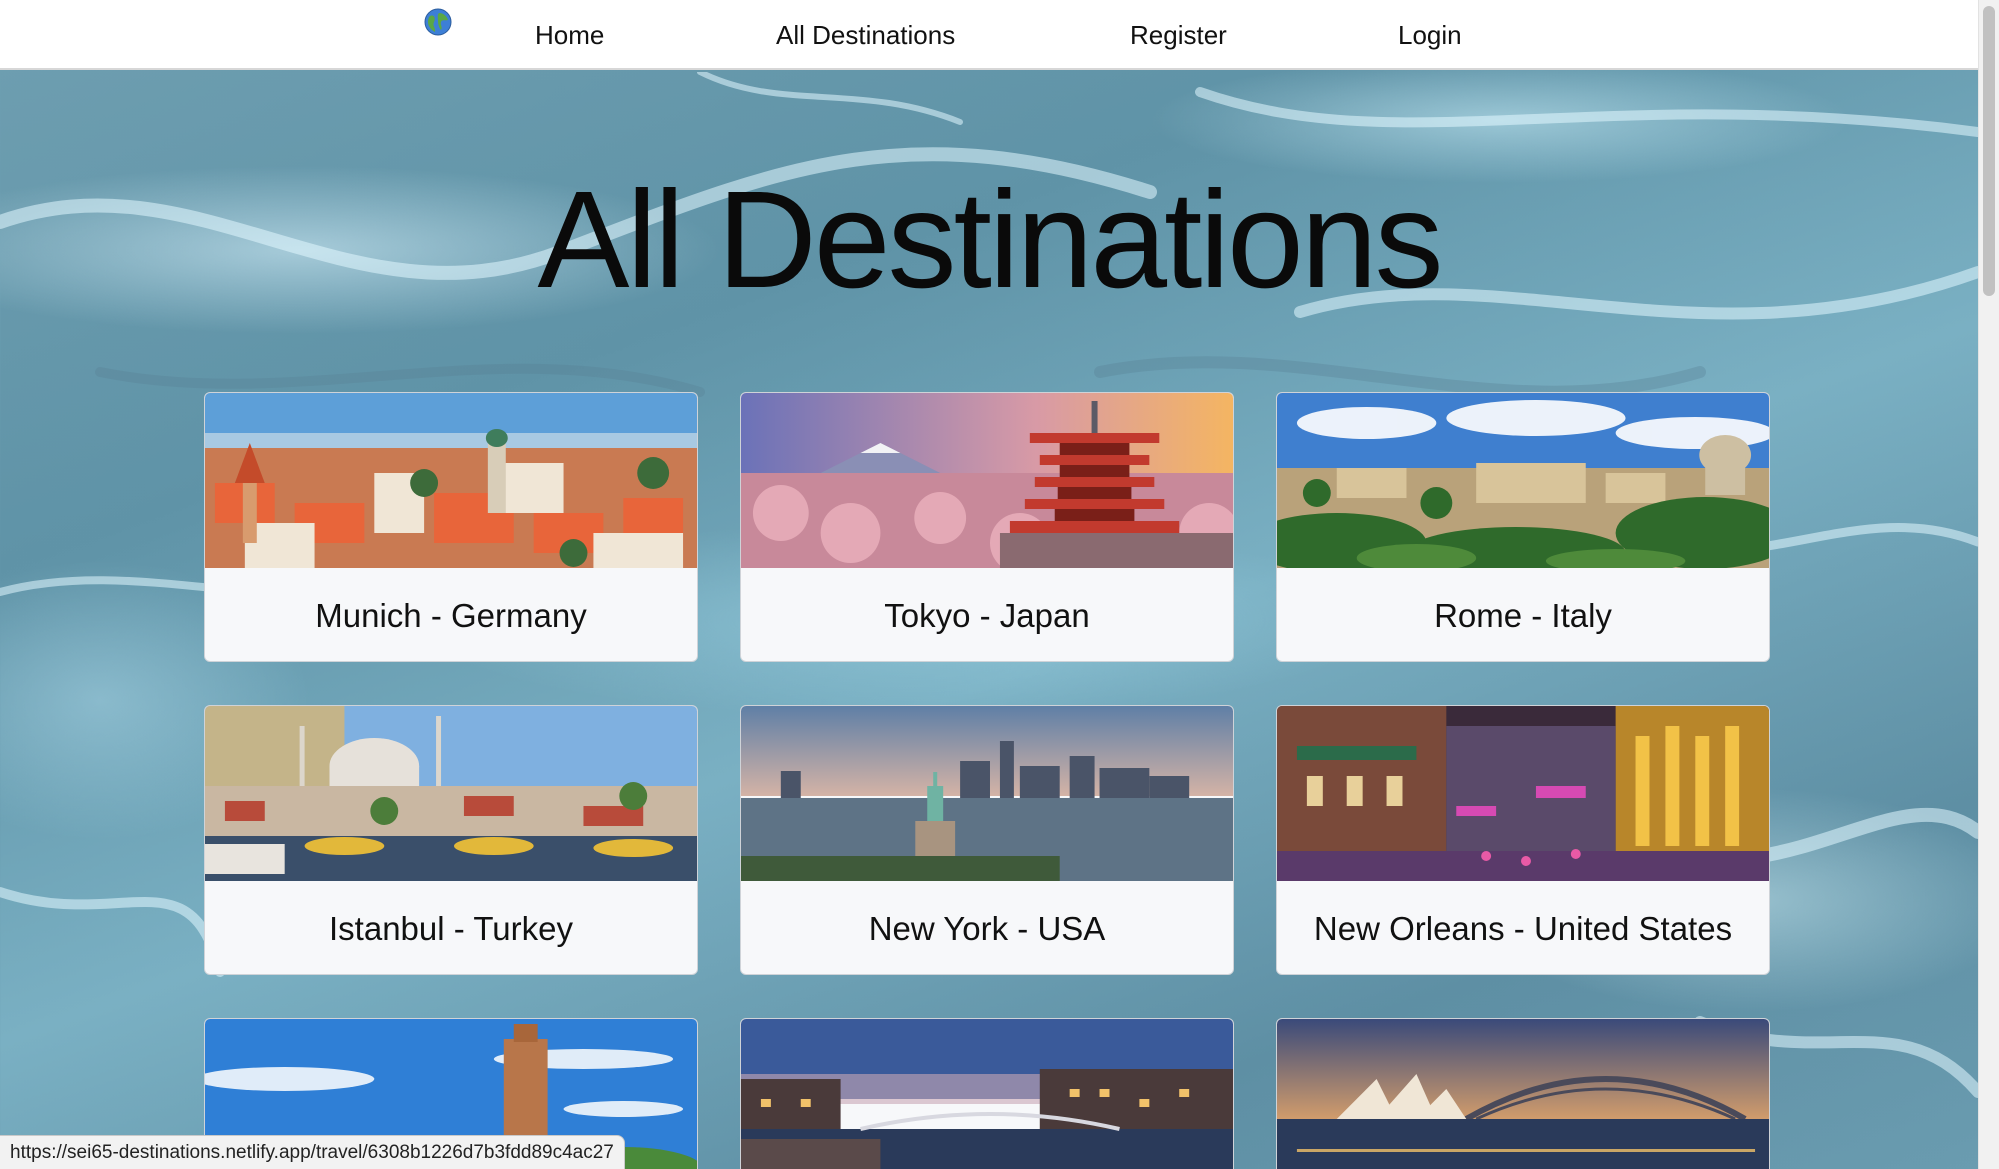 The width and height of the screenshot is (1999, 1169). I want to click on destination-card-munich: Munich - Germany, so click(451, 527).